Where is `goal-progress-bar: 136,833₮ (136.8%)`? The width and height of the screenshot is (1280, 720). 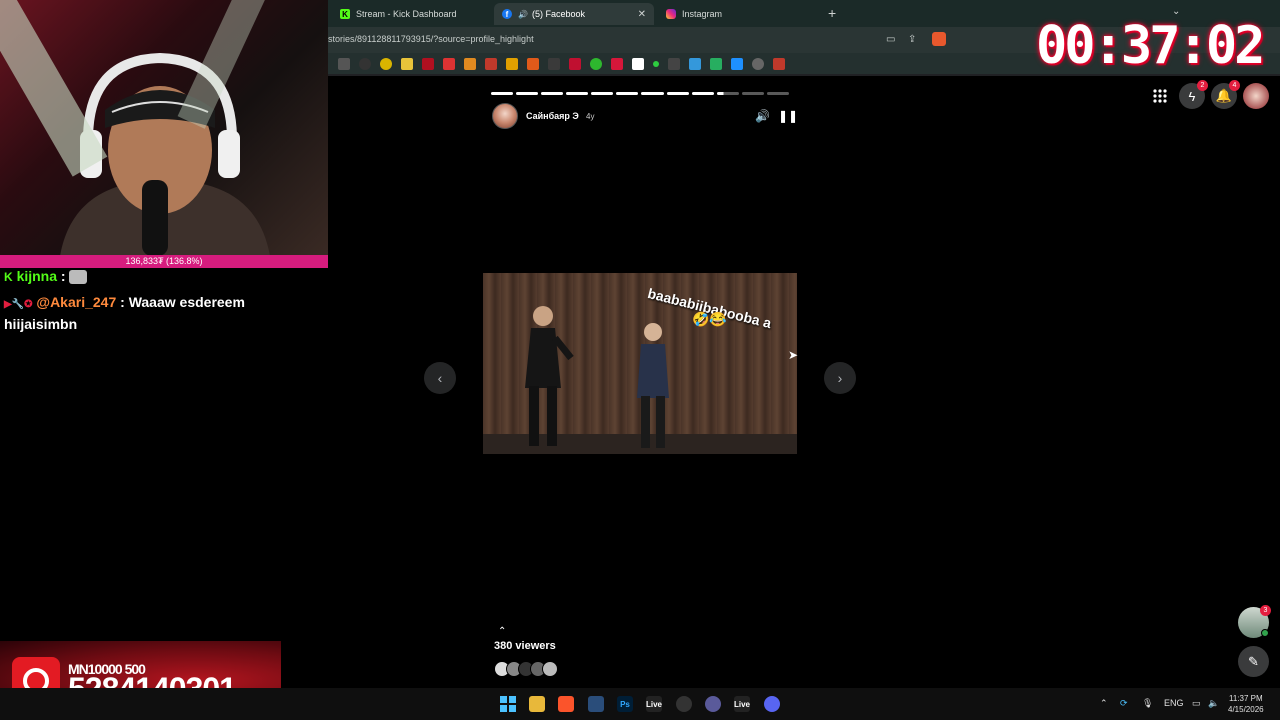
goal-progress-bar: 136,833₮ (136.8%) is located at coordinates (164, 261).